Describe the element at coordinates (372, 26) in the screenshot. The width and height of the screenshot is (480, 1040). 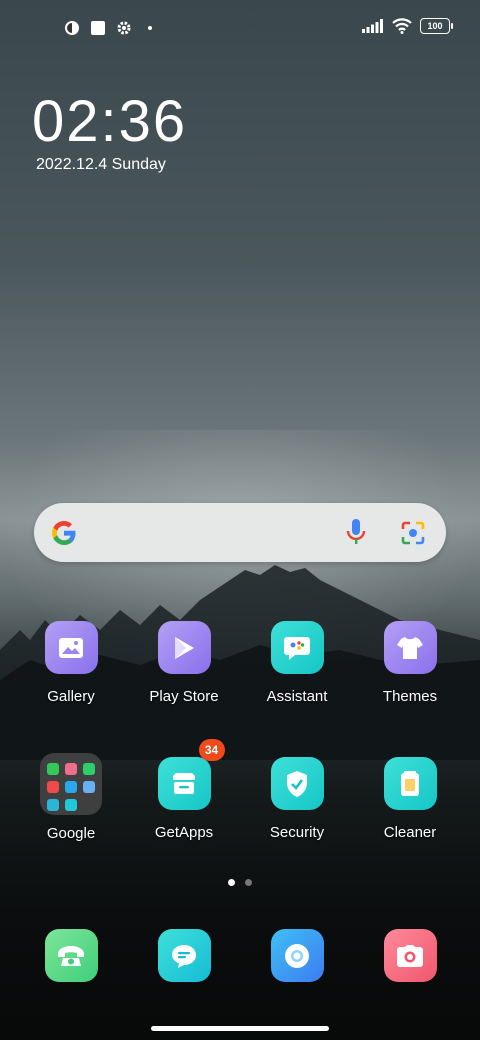
I see `signal-icon` at that location.